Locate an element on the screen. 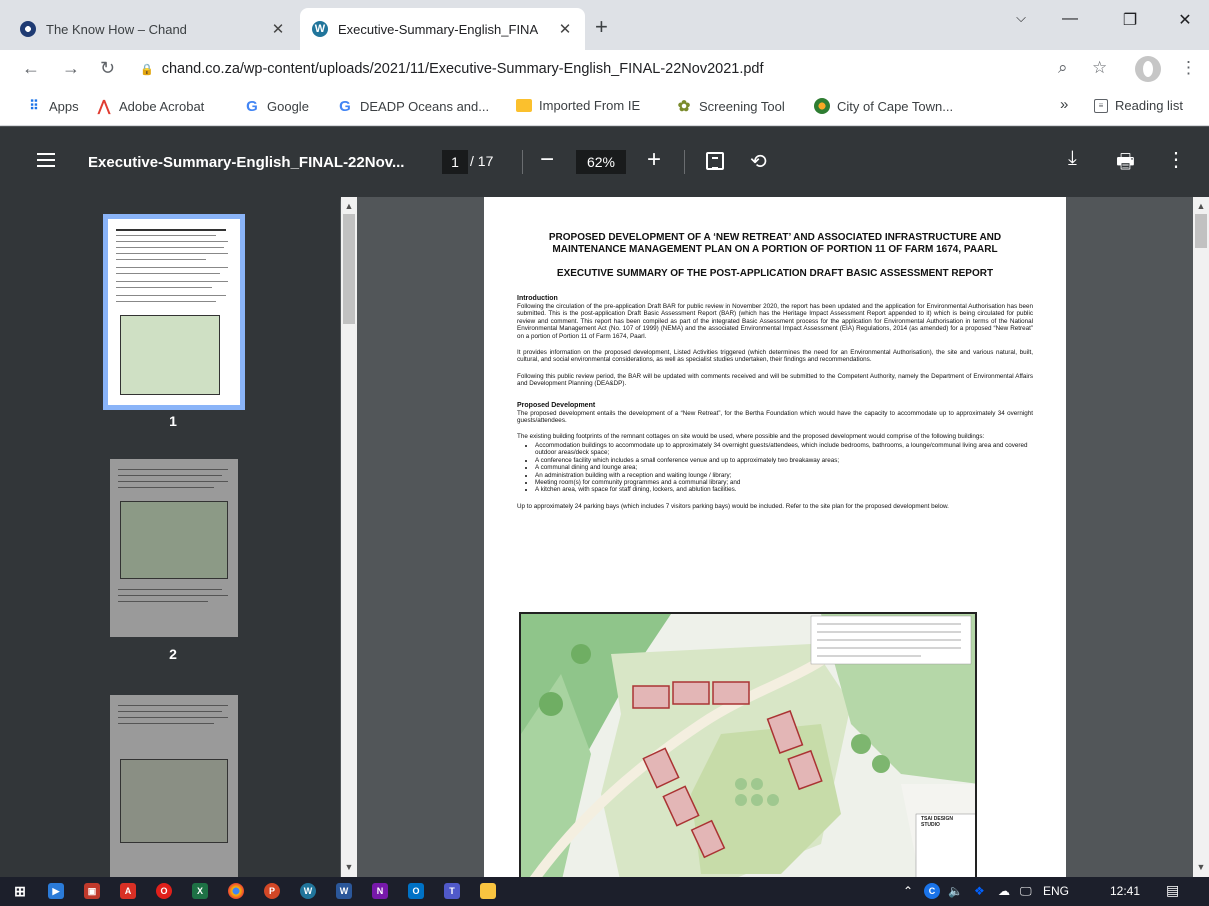 The width and height of the screenshot is (1209, 906). clock: 12:41 is located at coordinates (1125, 891).